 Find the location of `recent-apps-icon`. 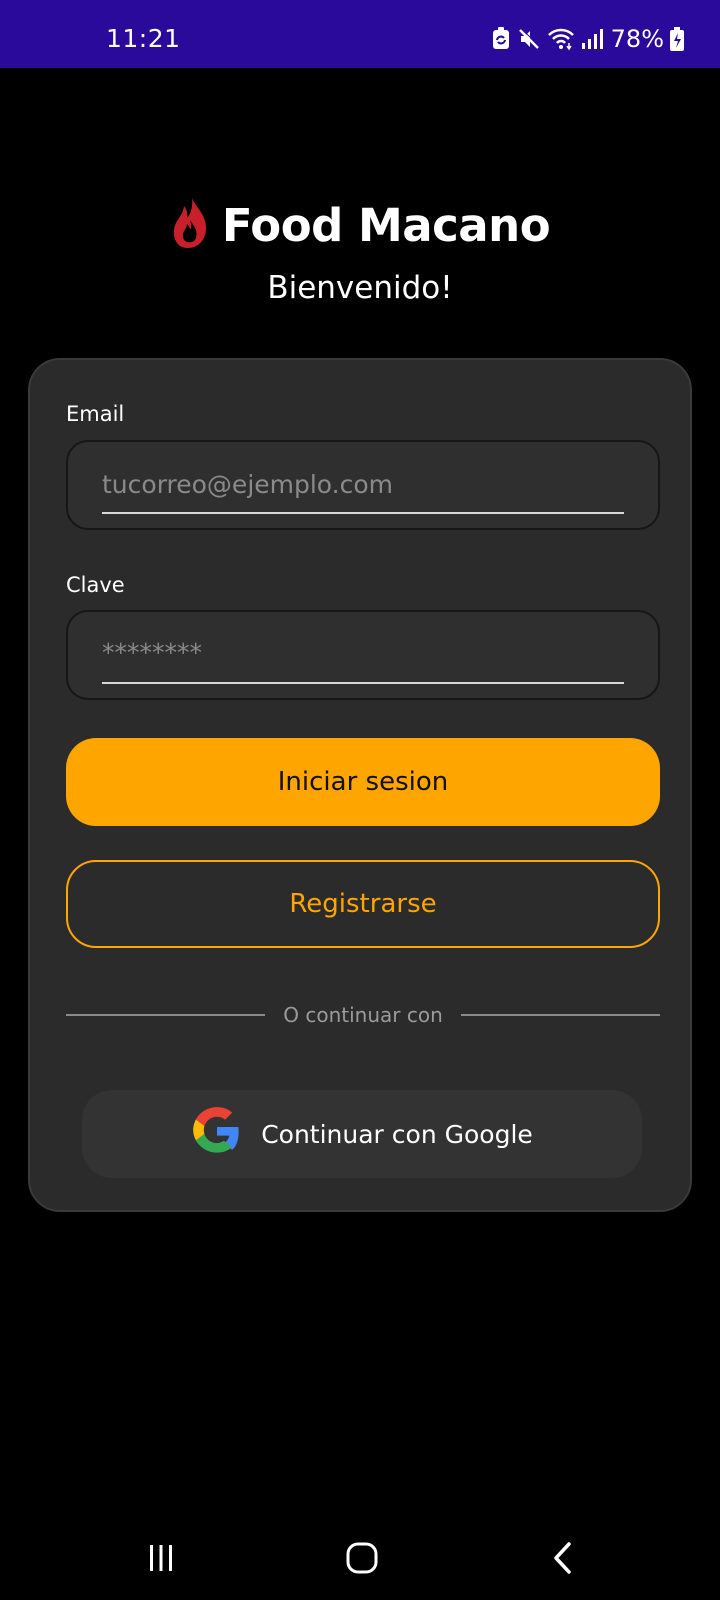

recent-apps-icon is located at coordinates (161, 1560).